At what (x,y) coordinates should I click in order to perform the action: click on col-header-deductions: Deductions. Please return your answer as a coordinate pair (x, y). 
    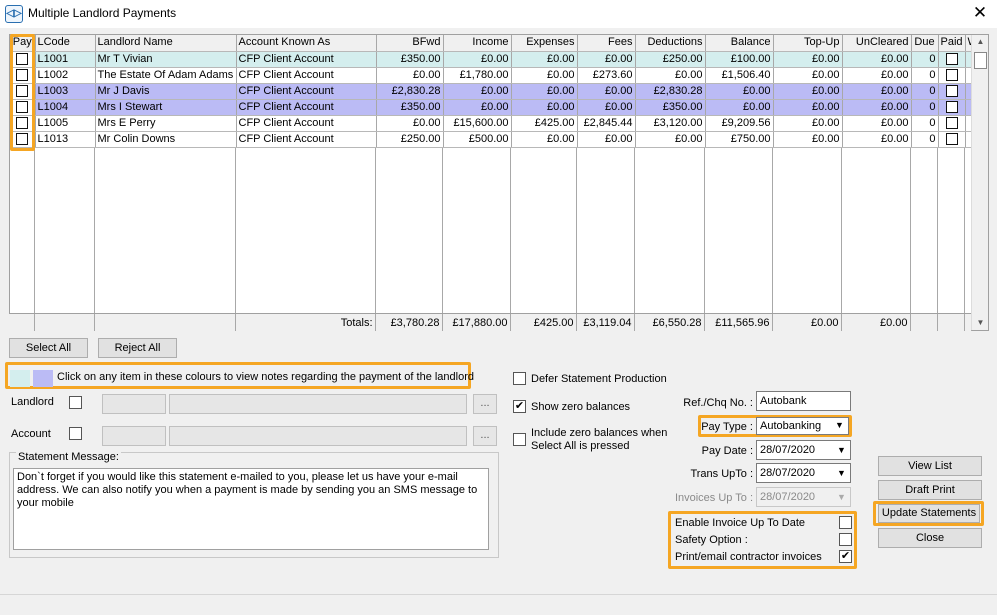
    Looking at the image, I should click on (670, 43).